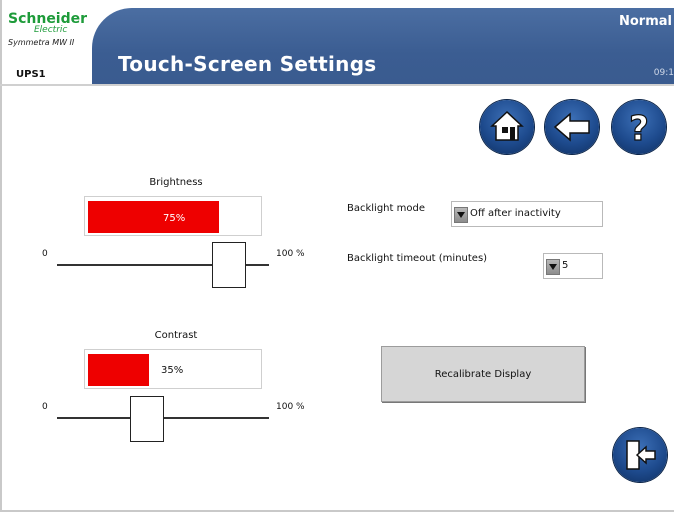  I want to click on home-button, so click(507, 127).